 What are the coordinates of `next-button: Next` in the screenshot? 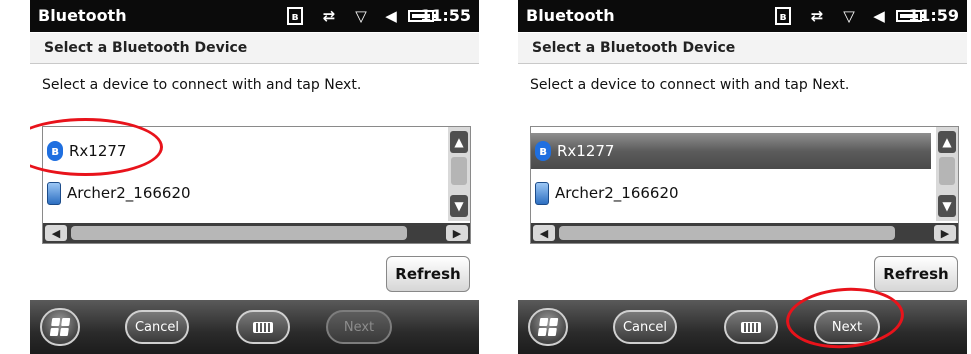 It's located at (359, 327).